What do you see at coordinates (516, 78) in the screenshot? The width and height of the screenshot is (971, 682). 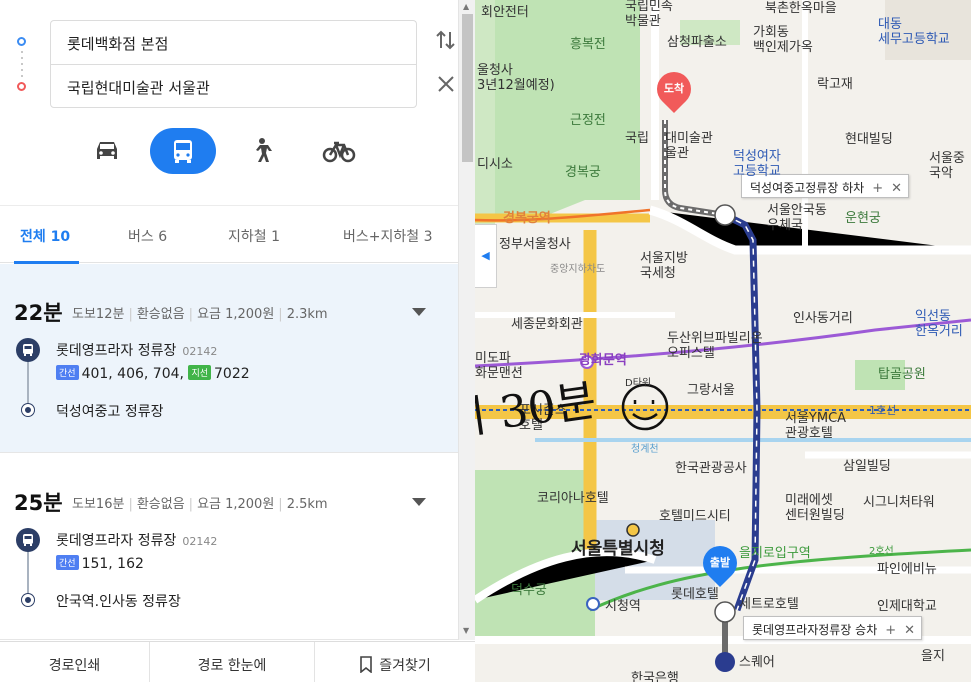 I see `map-label: 울청사 3년12월예정)` at bounding box center [516, 78].